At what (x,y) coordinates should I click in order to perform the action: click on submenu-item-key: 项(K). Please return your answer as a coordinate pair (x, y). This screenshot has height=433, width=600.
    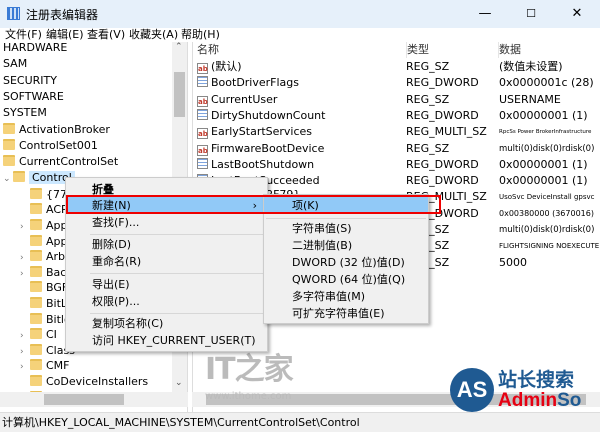
    Looking at the image, I should click on (346, 205).